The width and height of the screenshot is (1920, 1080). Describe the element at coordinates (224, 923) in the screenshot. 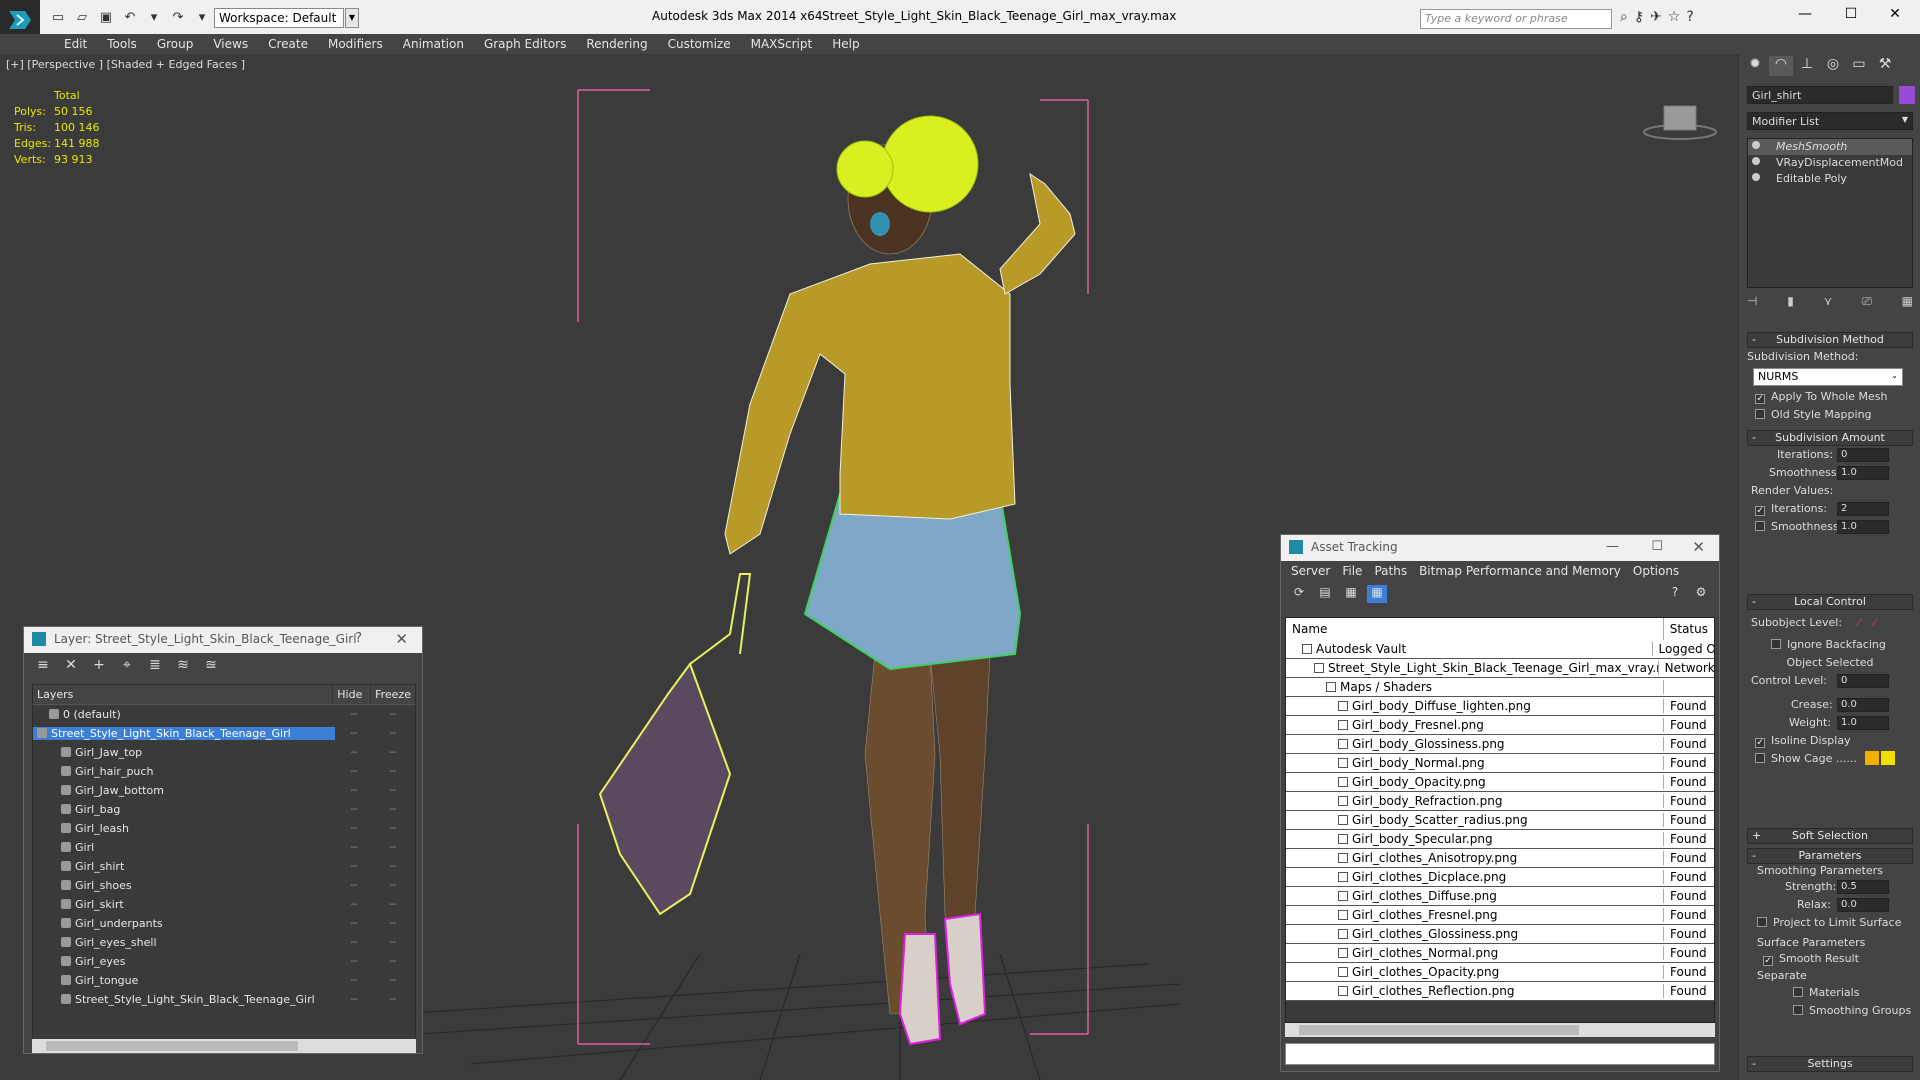

I see `layer-row: Girl_underpants ┄ ┄` at that location.